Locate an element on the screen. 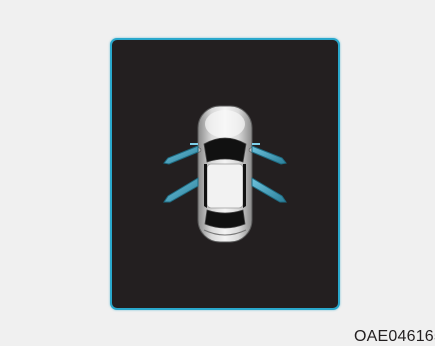 This screenshot has width=435, height=346. rear-left-door-open-icon is located at coordinates (181, 190).